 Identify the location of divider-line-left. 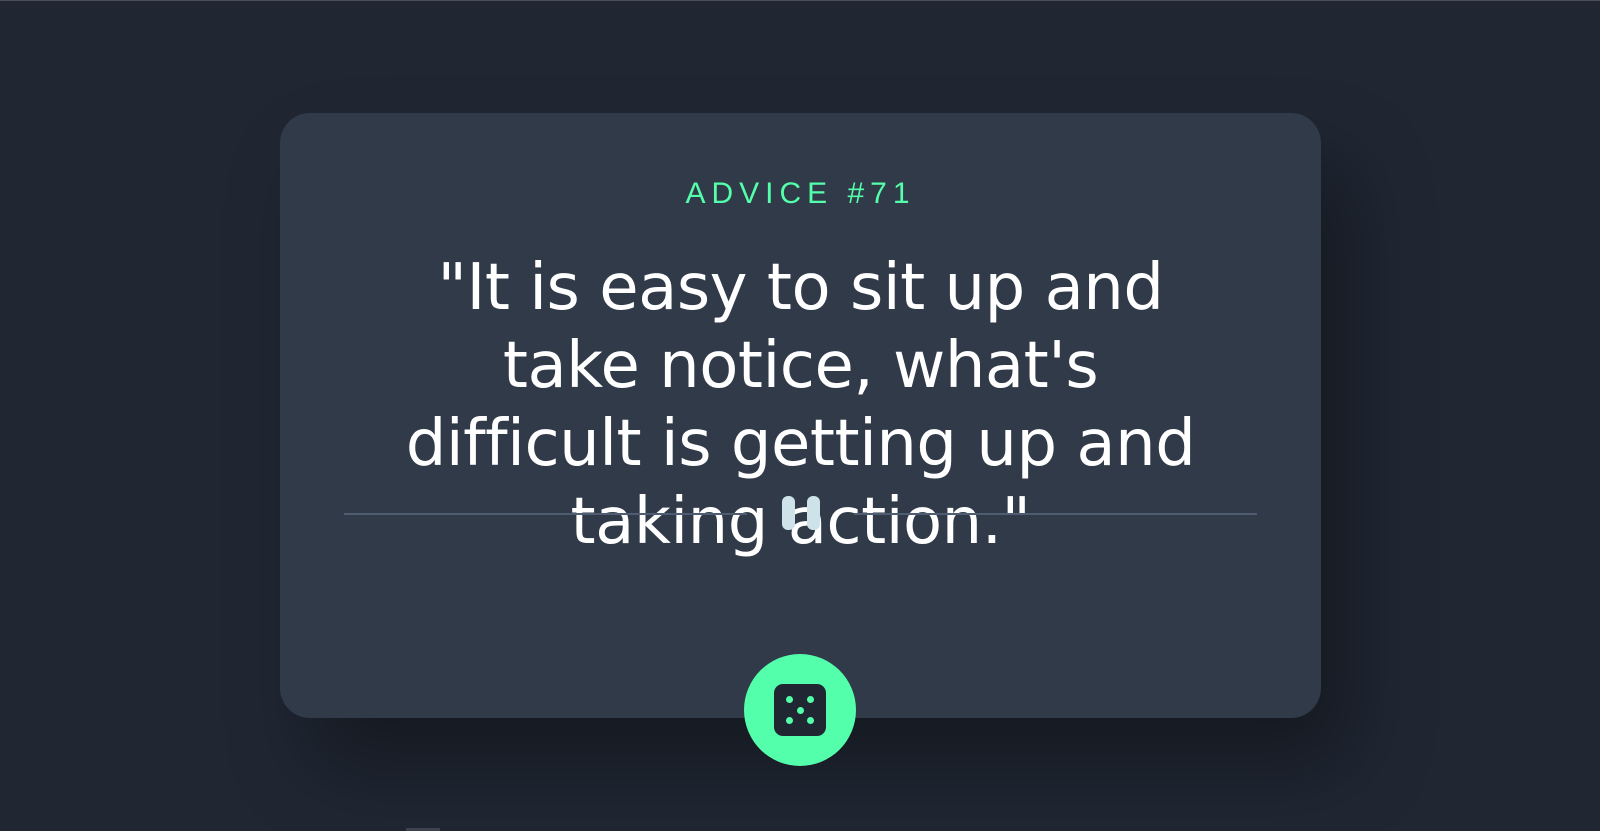
(545, 514).